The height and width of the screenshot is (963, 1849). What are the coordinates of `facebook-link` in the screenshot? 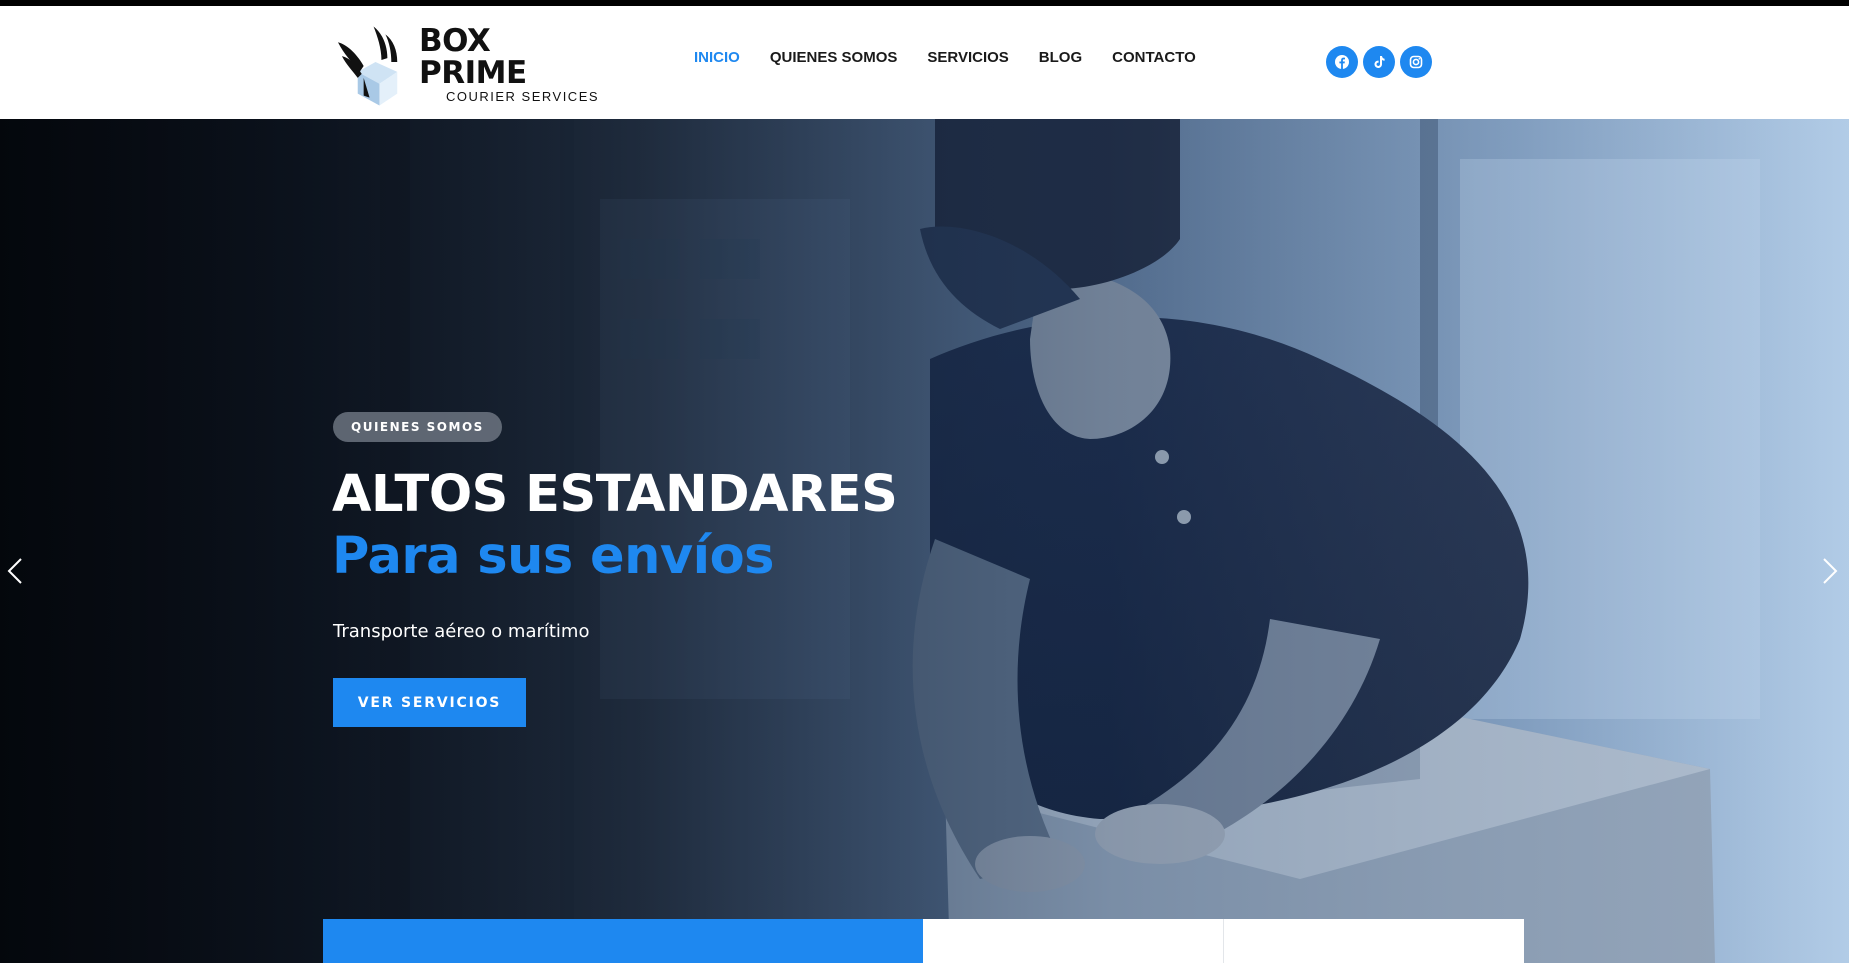 It's located at (1342, 62).